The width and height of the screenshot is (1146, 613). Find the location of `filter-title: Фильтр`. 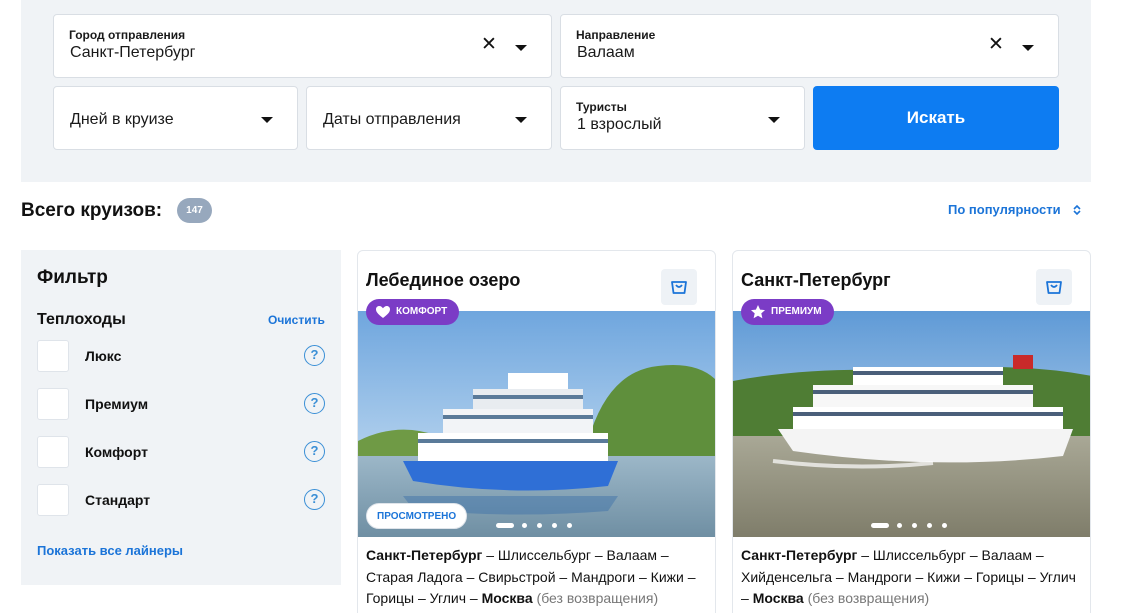

filter-title: Фильтр is located at coordinates (72, 277).